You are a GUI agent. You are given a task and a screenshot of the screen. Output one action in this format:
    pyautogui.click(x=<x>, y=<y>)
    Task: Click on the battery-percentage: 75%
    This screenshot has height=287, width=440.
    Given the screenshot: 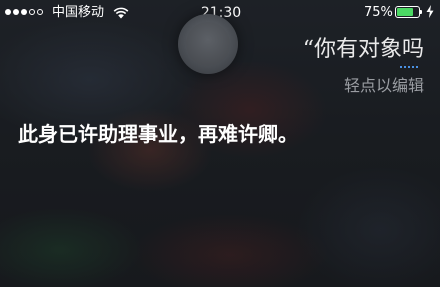 What is the action you would take?
    pyautogui.click(x=378, y=12)
    